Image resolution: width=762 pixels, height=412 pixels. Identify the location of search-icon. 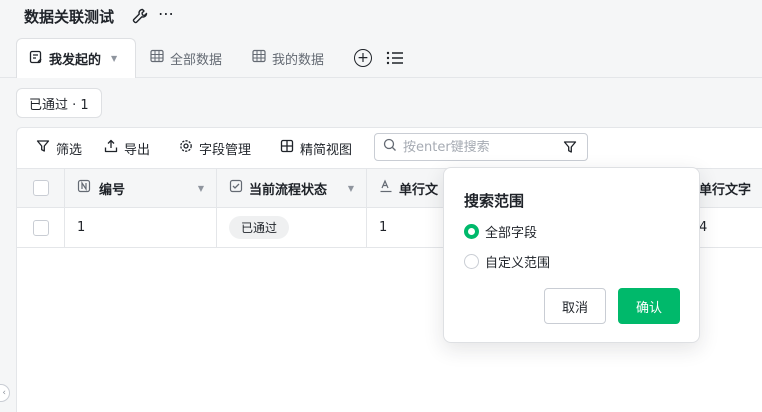
(390, 147).